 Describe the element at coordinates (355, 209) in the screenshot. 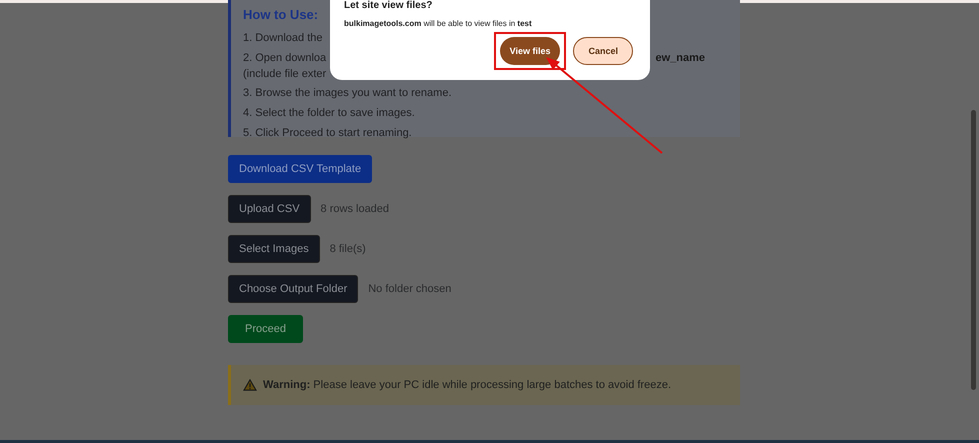

I see `status-text: 8 rows loaded` at that location.